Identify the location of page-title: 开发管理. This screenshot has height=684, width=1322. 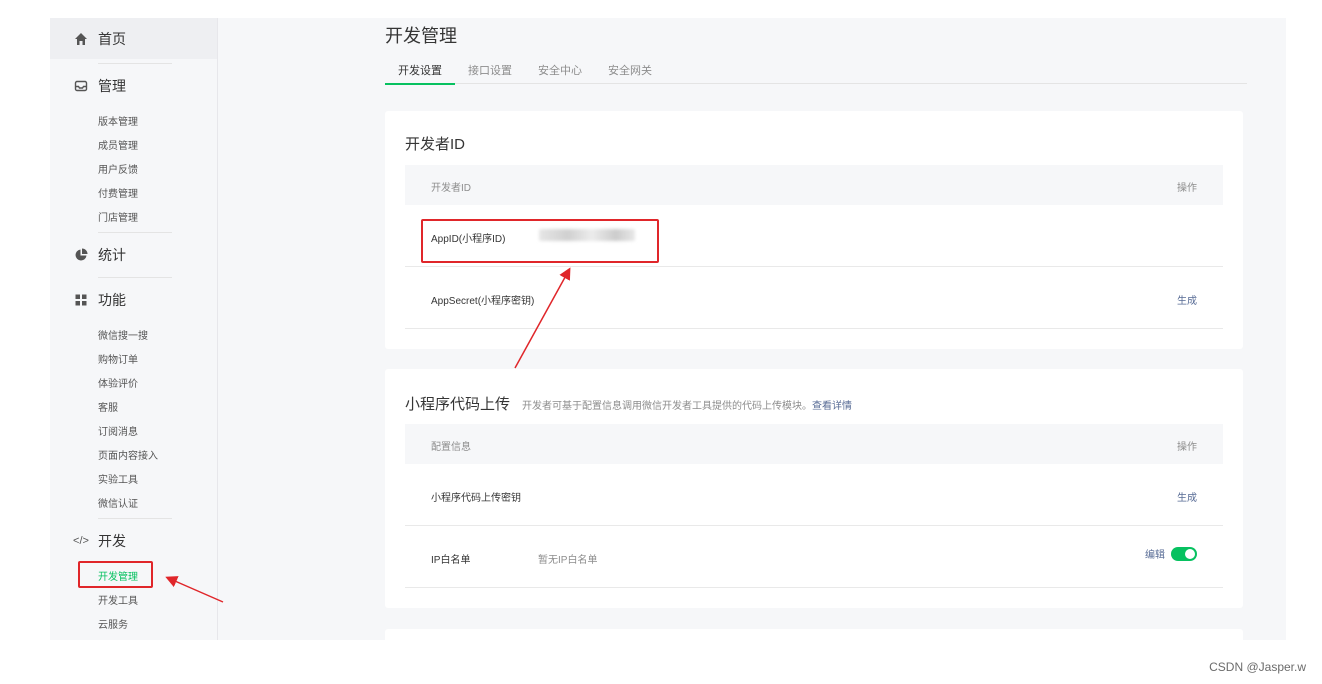
(421, 36).